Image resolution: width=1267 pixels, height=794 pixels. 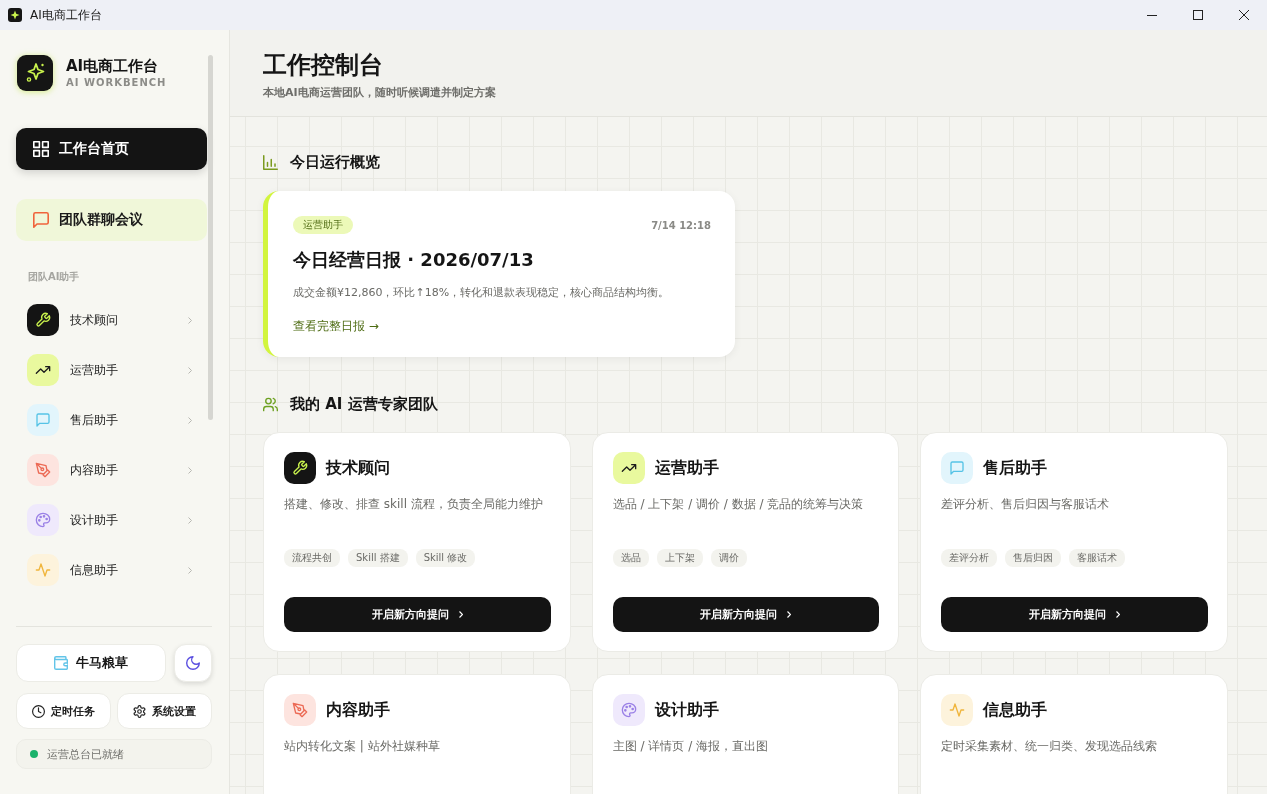 What do you see at coordinates (414, 504) in the screenshot?
I see `card-description: 搭建、修改、排查 skill 流程，负责全局能力维护` at bounding box center [414, 504].